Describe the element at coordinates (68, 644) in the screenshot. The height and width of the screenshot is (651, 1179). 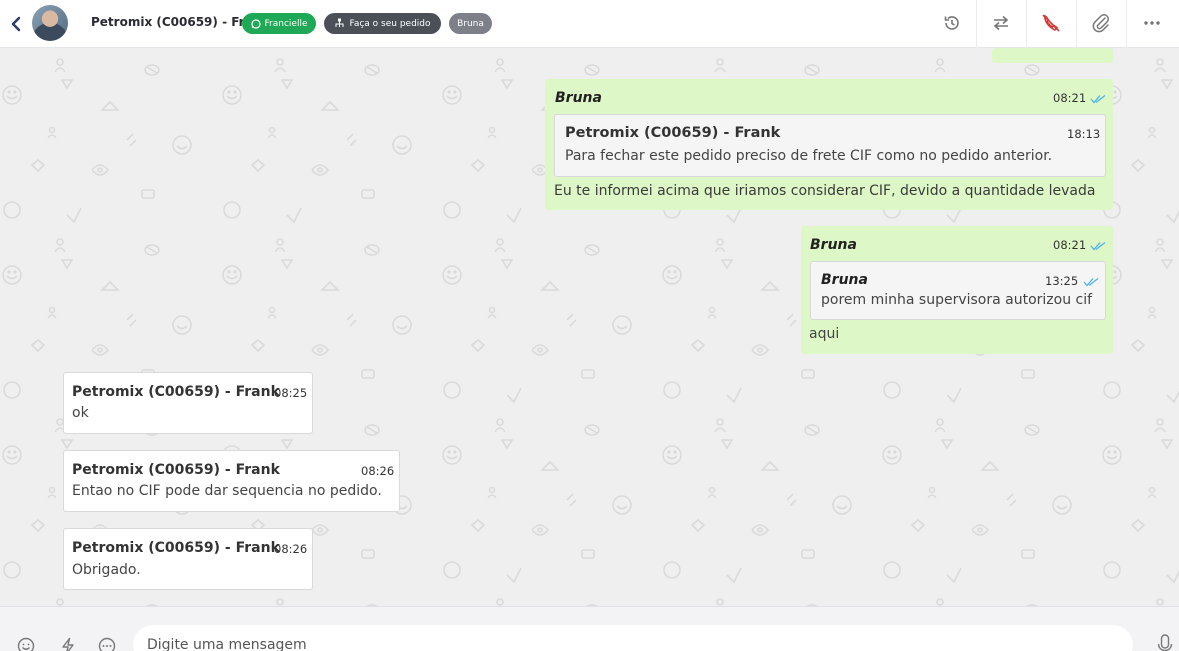
I see `lightning-icon` at that location.